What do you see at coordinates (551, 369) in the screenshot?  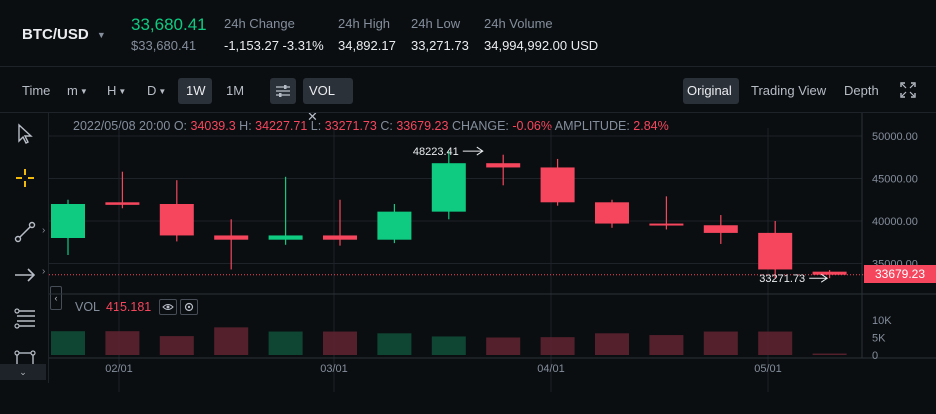 I see `x-tick-label: 04/01` at bounding box center [551, 369].